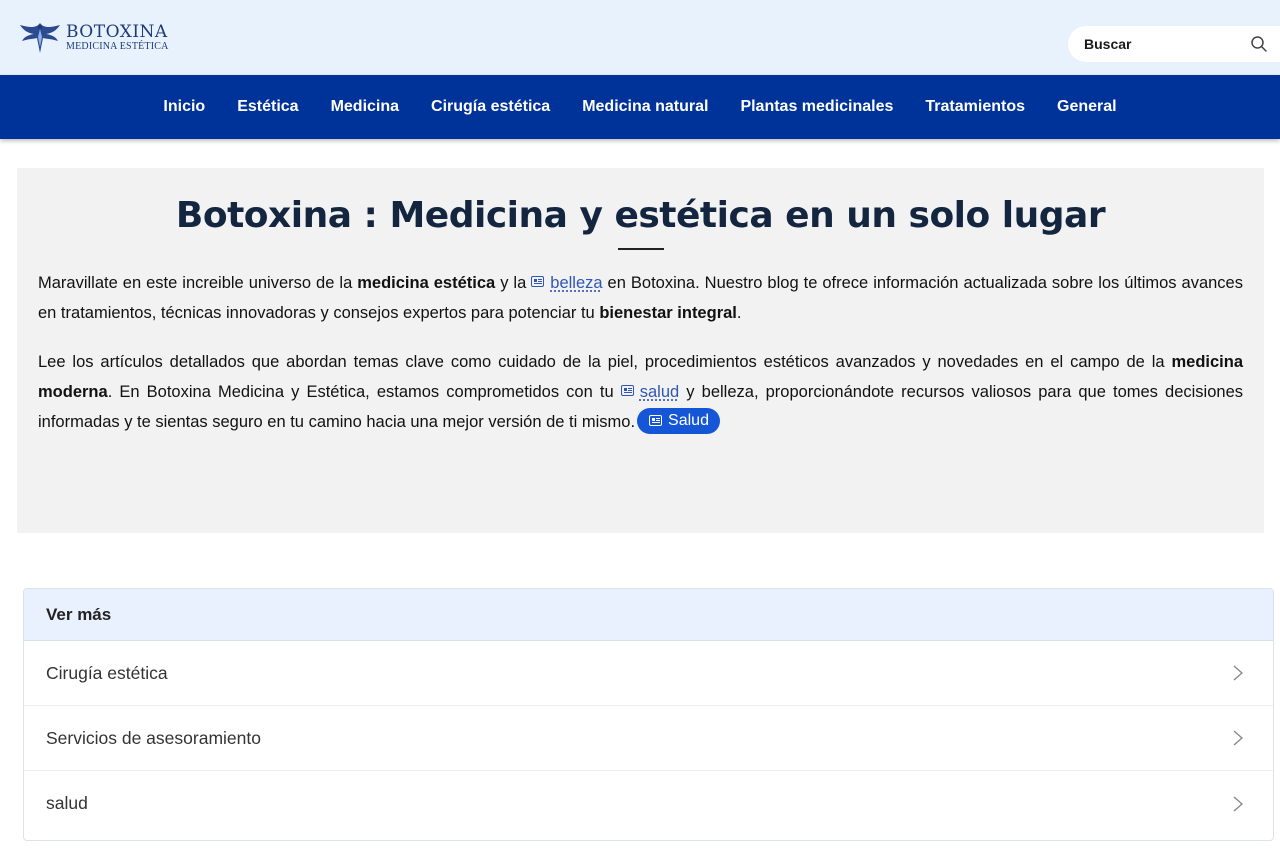 This screenshot has height=853, width=1280. I want to click on search-input, so click(1159, 44).